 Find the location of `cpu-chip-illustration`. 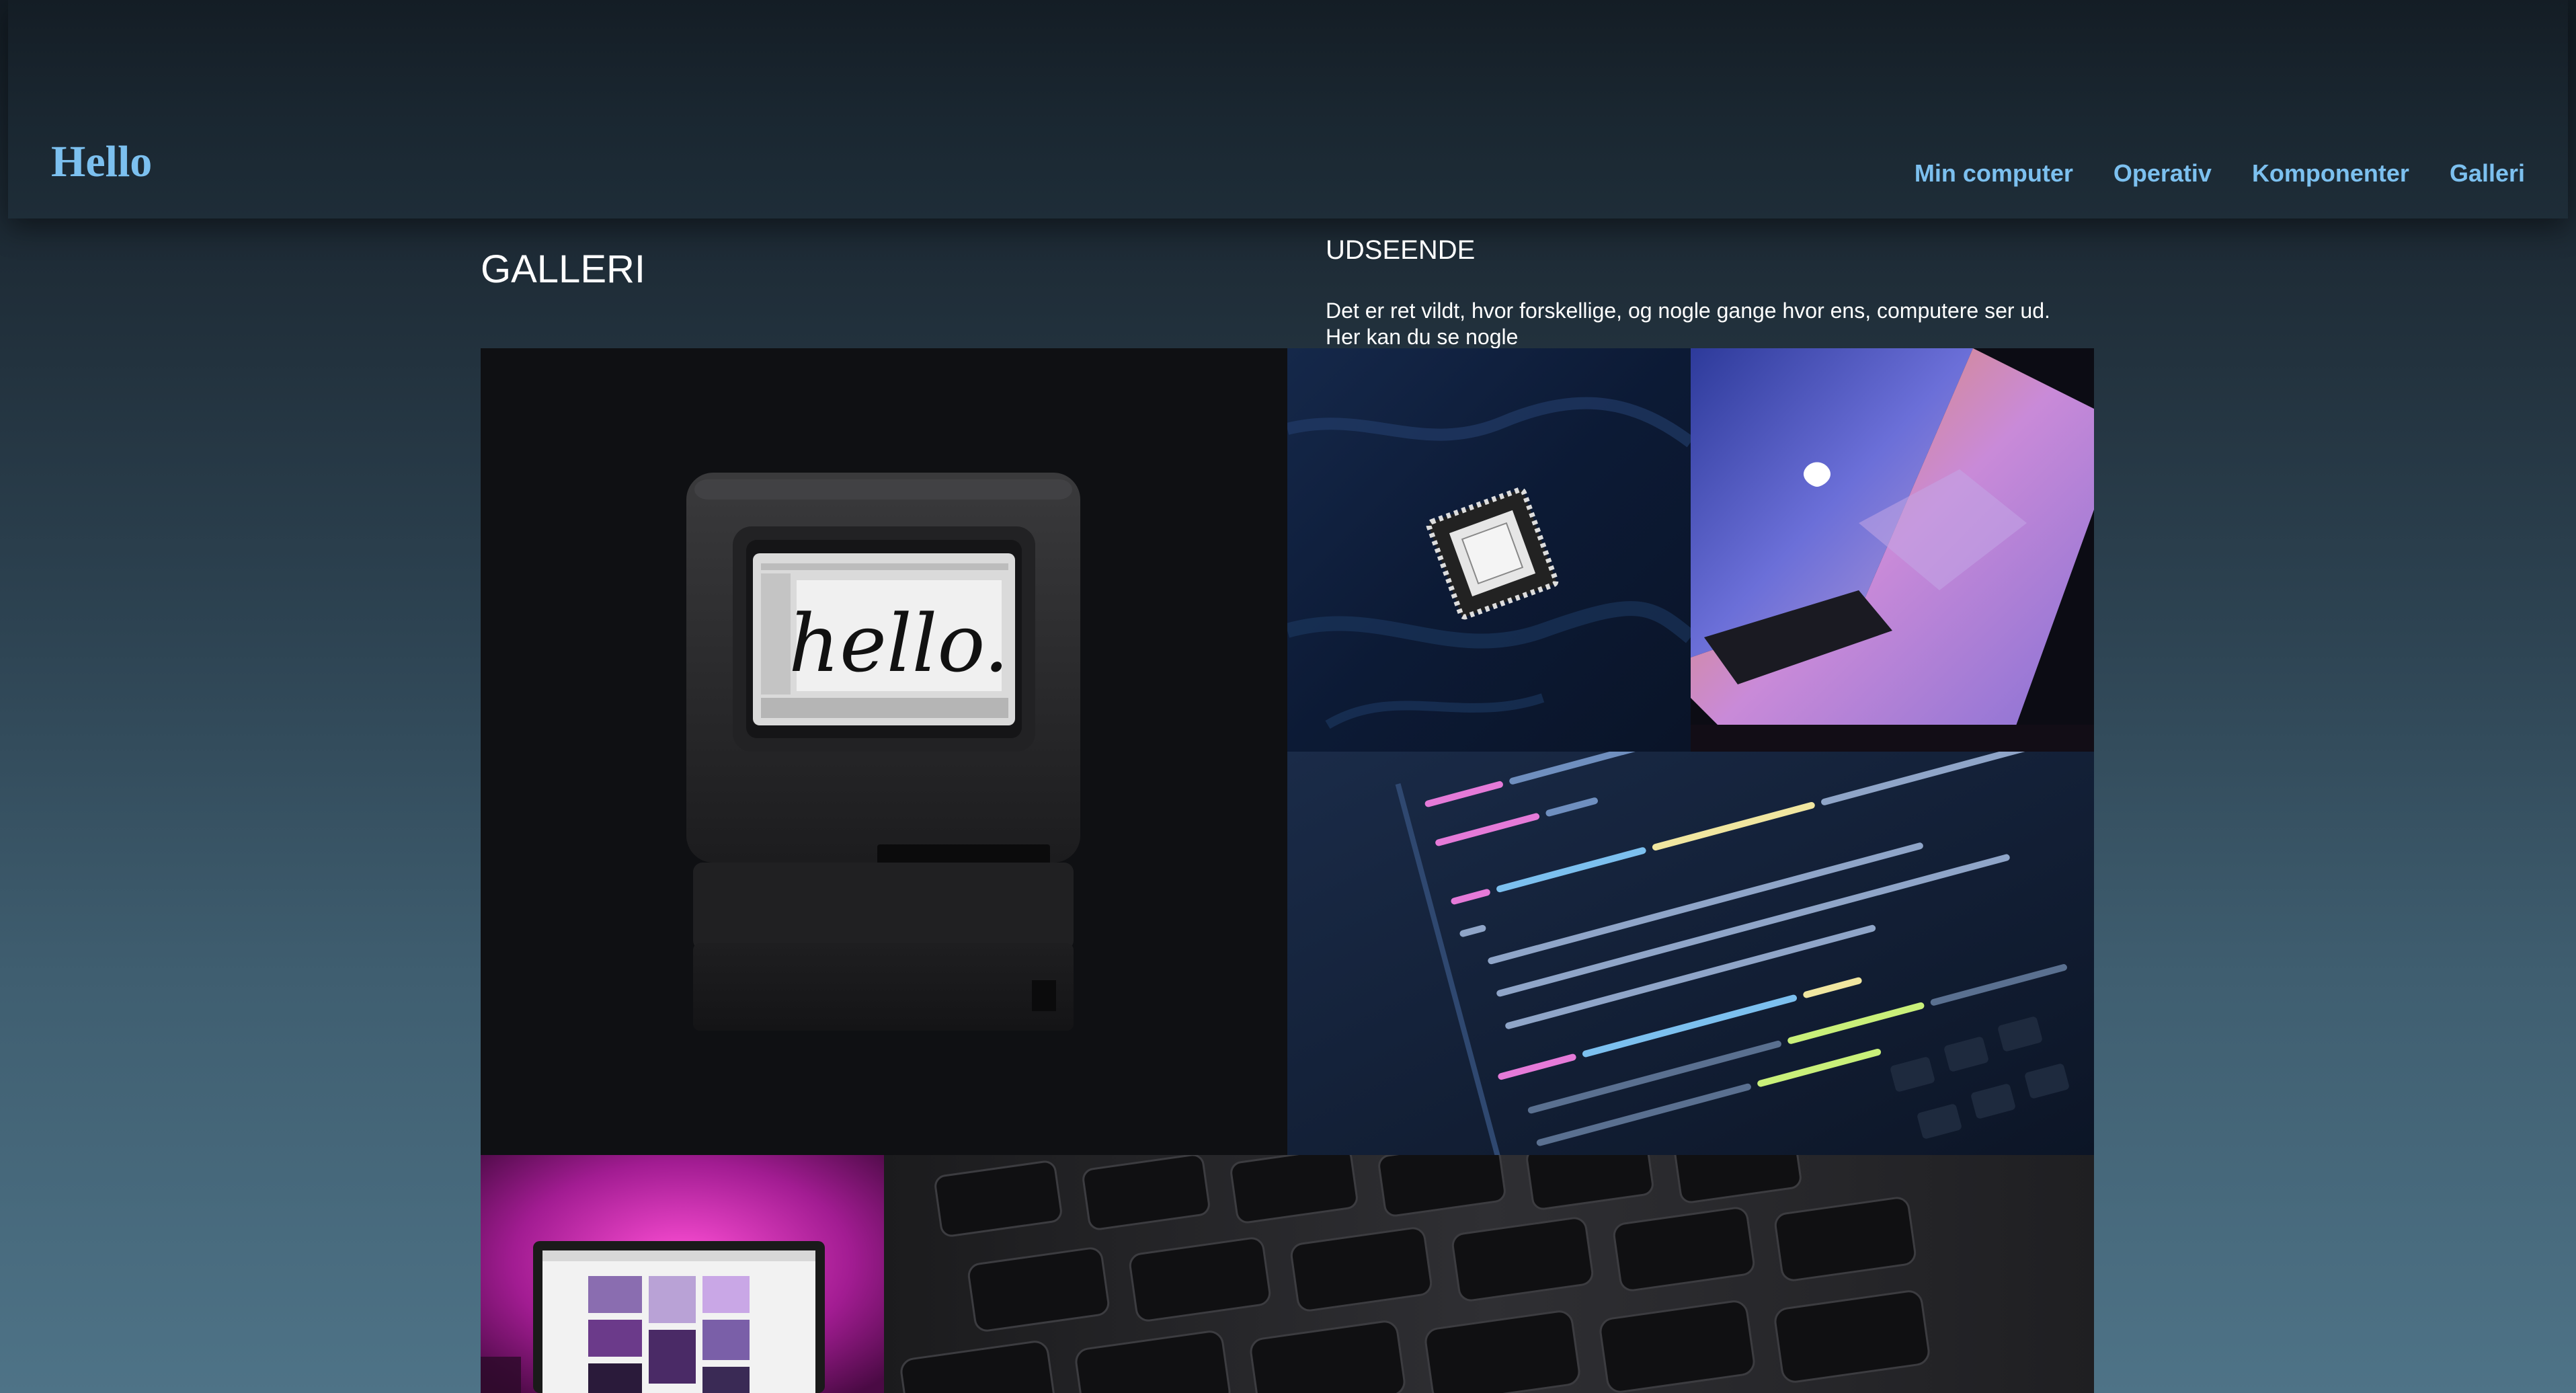

cpu-chip-illustration is located at coordinates (1489, 550).